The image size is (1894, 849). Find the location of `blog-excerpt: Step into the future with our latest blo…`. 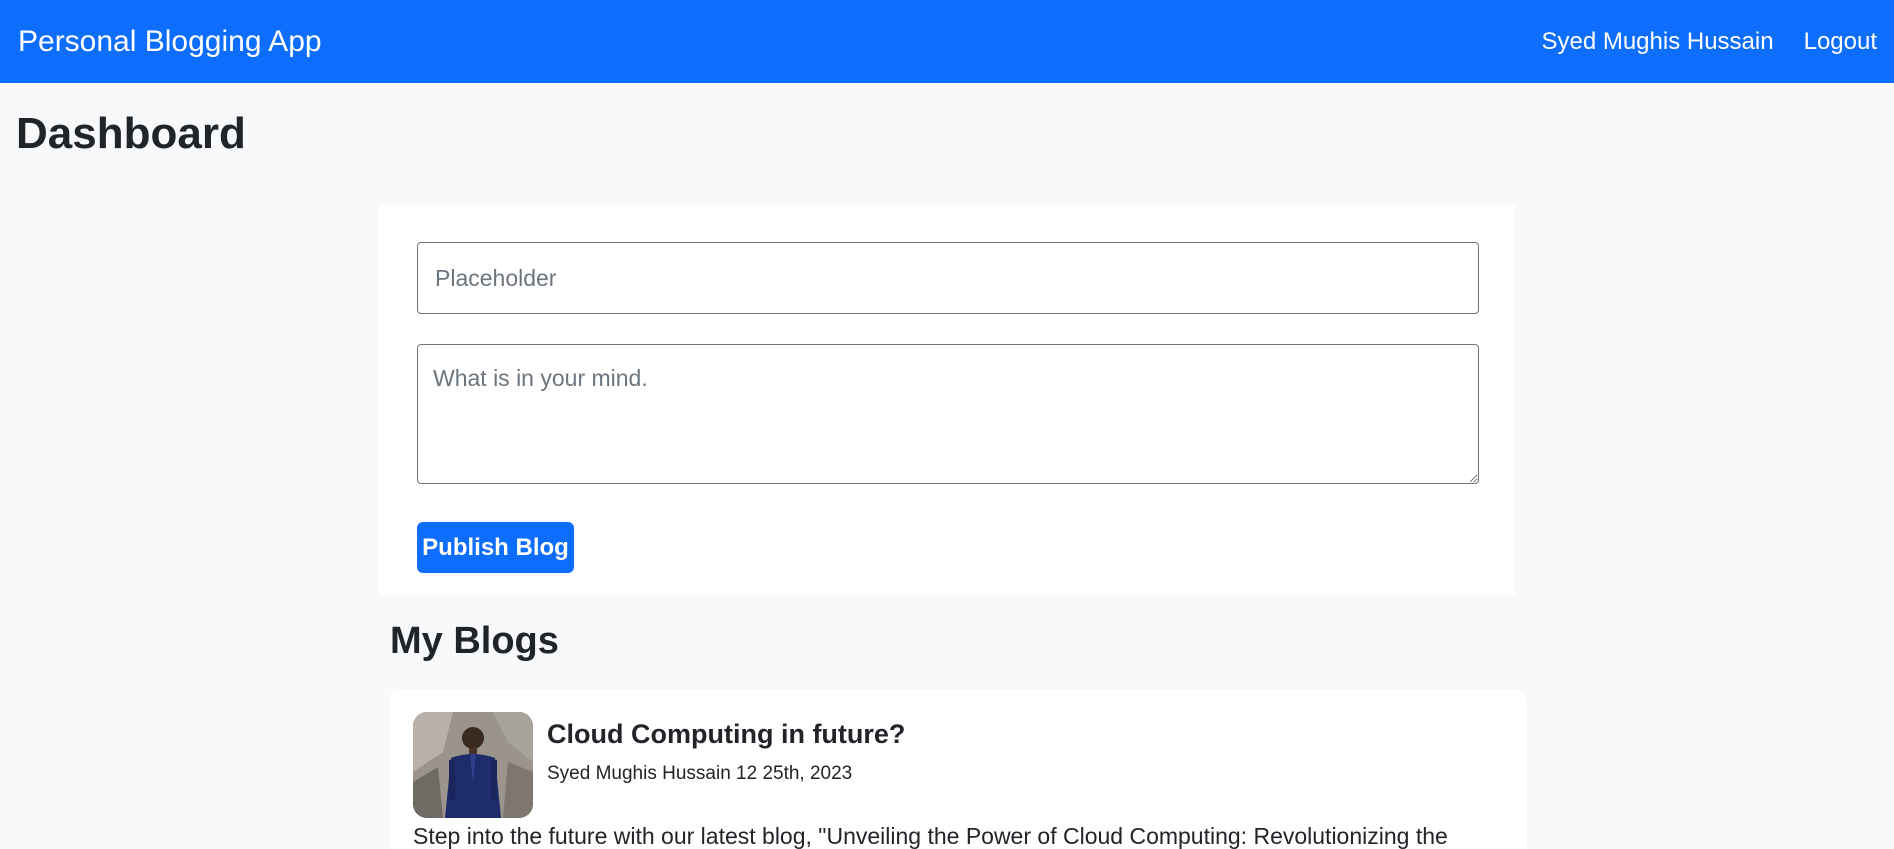

blog-excerpt: Step into the future with our latest blo… is located at coordinates (930, 836).